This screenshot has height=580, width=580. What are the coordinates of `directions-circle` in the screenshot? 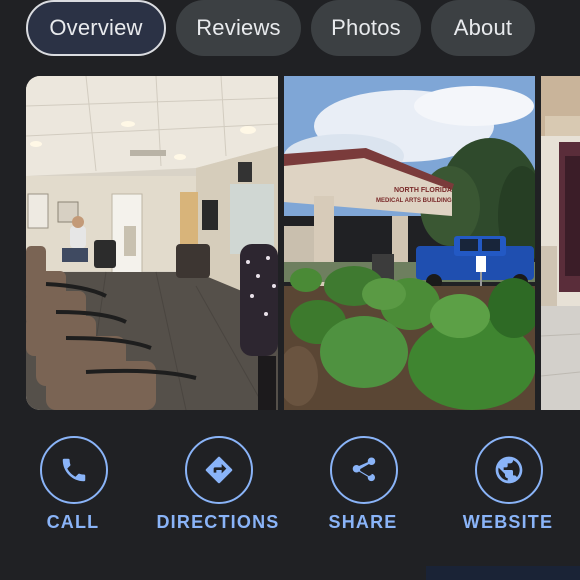 It's located at (219, 470).